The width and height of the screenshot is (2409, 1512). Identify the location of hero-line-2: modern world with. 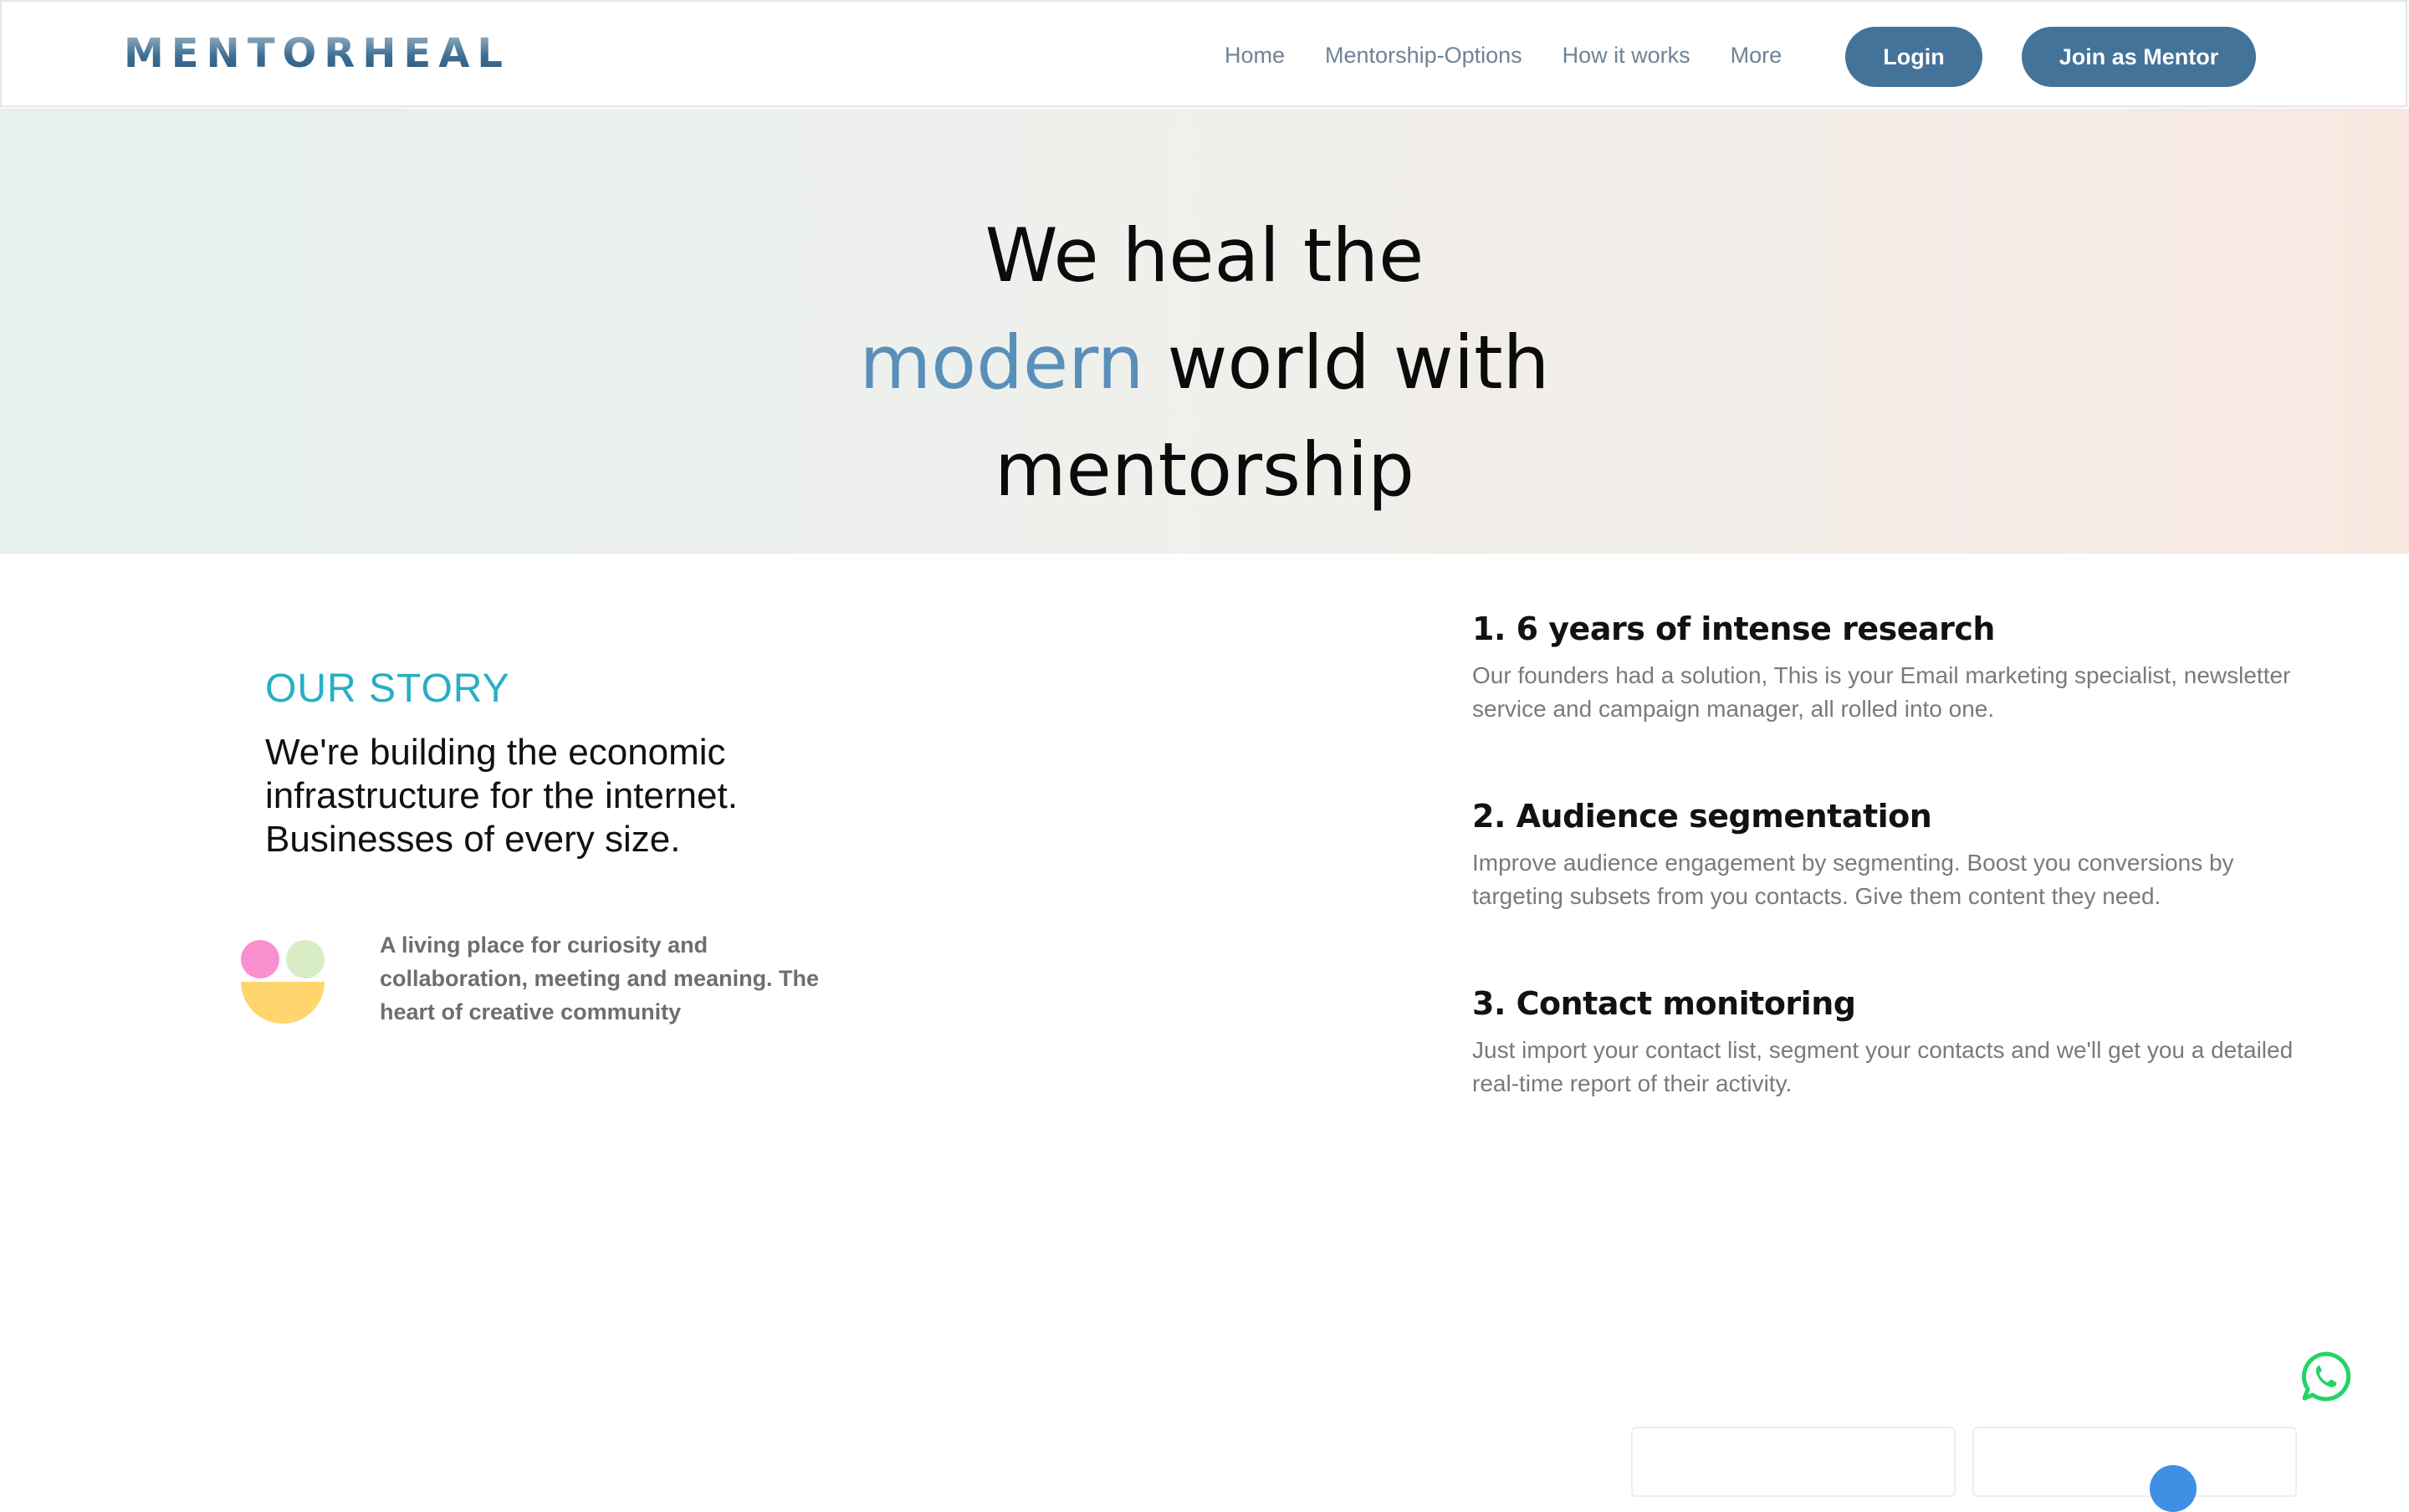
(1204, 362).